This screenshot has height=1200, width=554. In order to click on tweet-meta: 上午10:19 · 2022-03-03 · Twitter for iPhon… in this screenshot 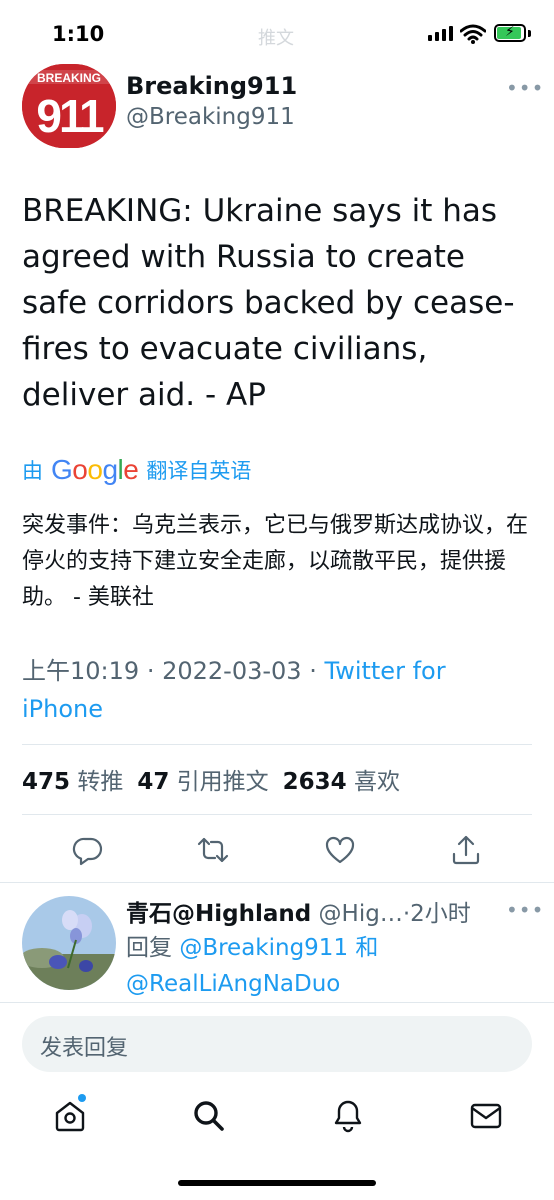, I will do `click(277, 690)`.